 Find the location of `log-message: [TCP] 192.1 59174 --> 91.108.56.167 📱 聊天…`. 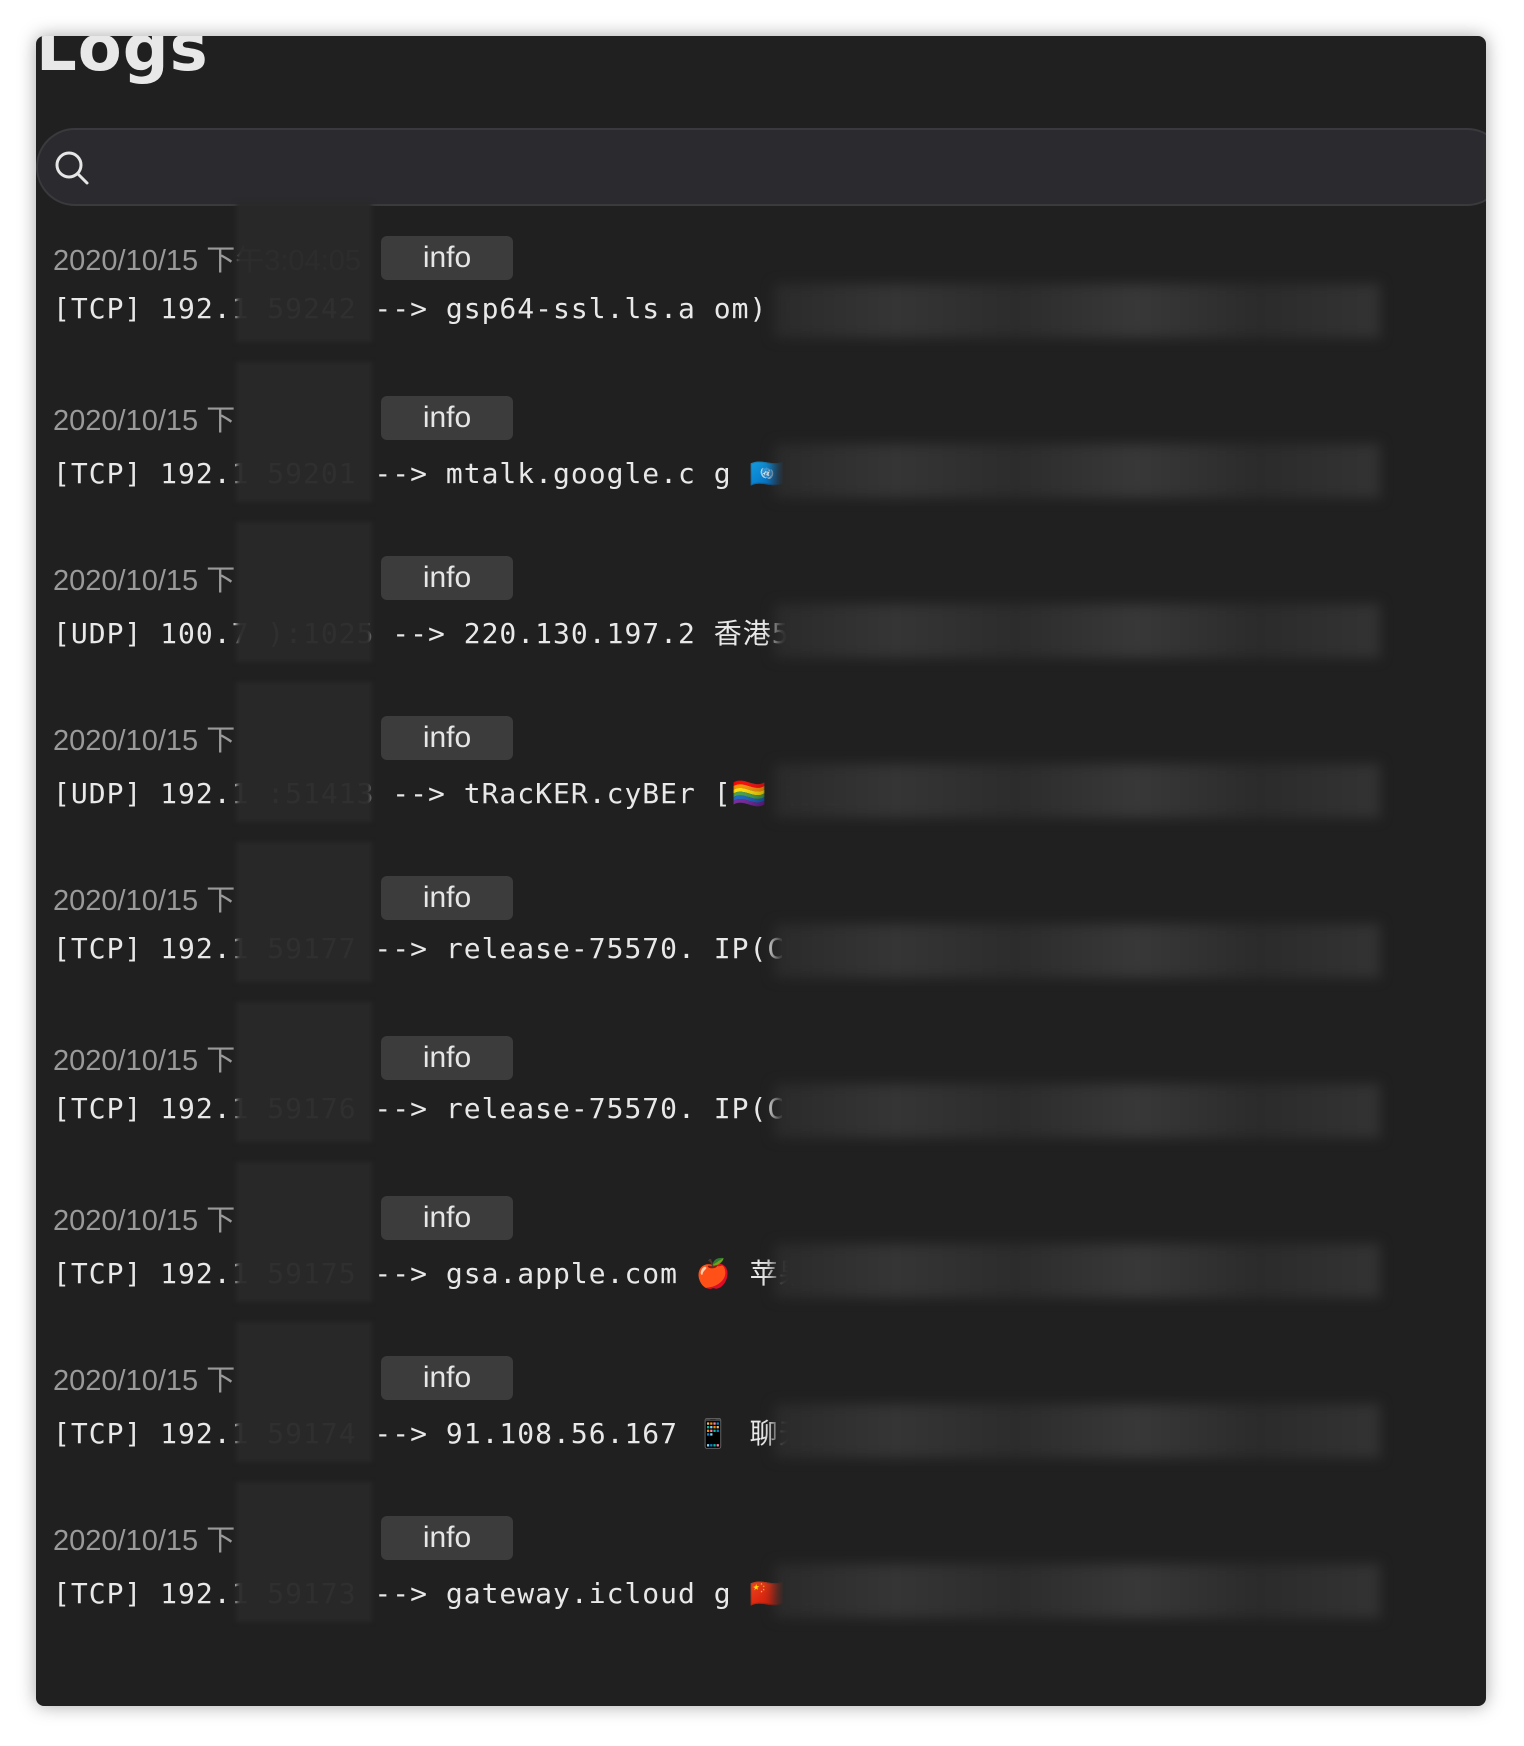

log-message: [TCP] 192.1 59174 --> 91.108.56.167 📱 聊天… is located at coordinates (445, 1433).